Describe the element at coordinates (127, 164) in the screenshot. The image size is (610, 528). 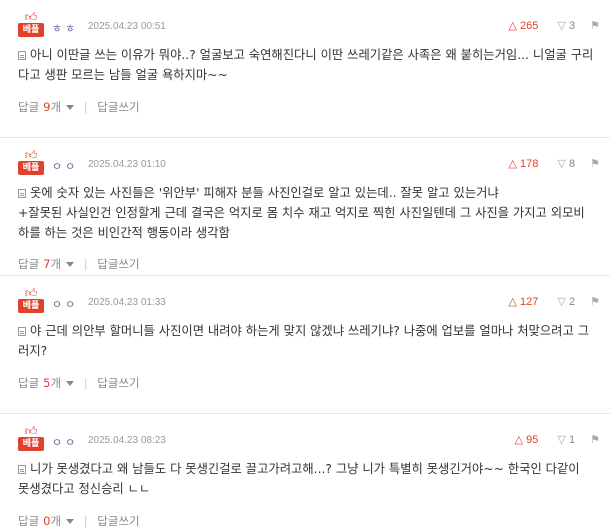
I see `comment-date: 2025.04.23 01:10` at that location.